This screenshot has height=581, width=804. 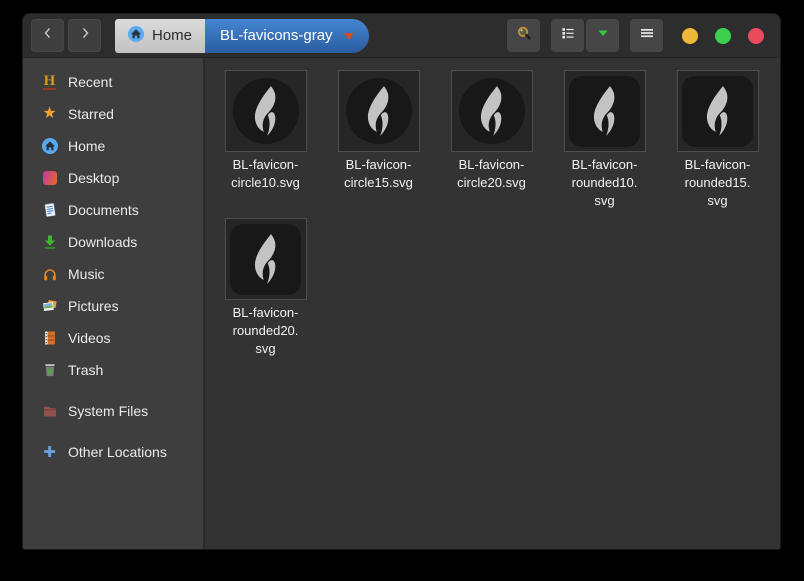 What do you see at coordinates (378, 173) in the screenshot?
I see `file-name: BL-favicon- circle15.svg` at bounding box center [378, 173].